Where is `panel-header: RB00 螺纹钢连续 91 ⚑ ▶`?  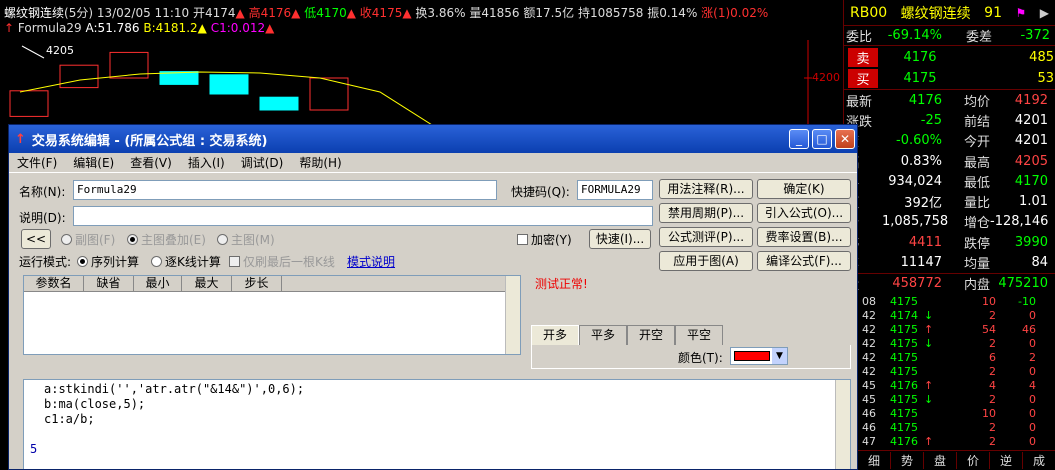
panel-header: RB00 螺纹钢连续 91 ⚑ ▶ is located at coordinates (949, 13).